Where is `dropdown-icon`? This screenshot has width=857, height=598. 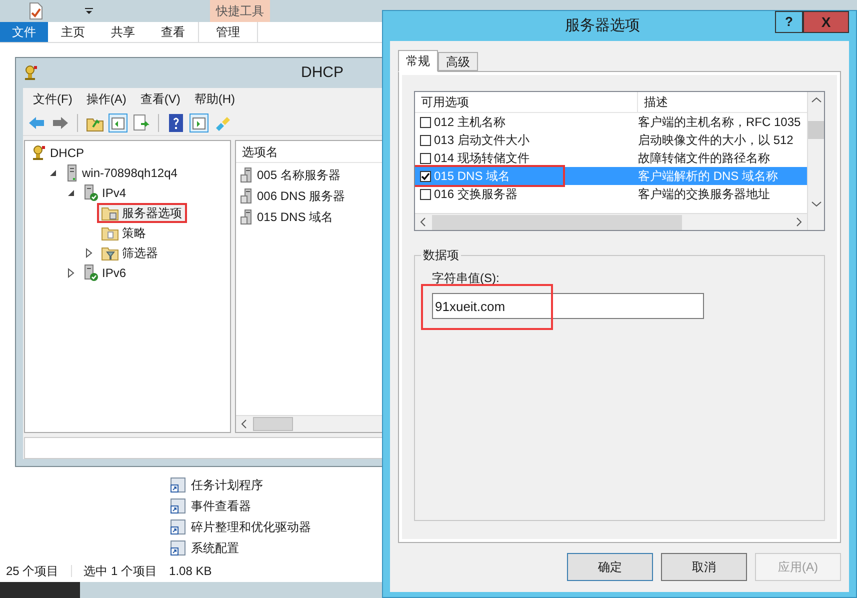
dropdown-icon is located at coordinates (89, 11).